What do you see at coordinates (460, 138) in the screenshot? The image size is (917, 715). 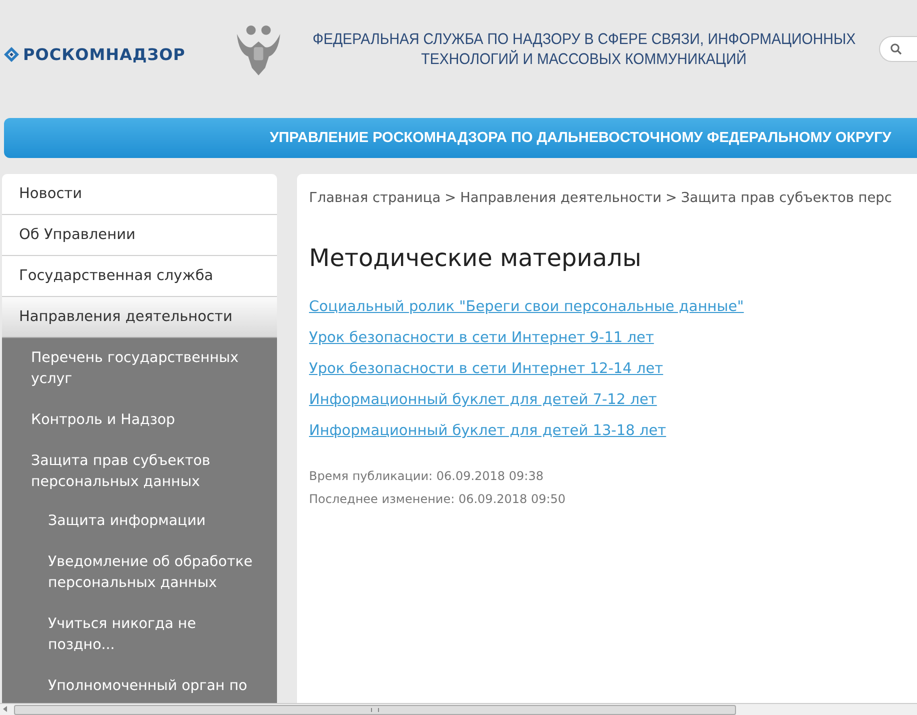 I see `banner: УПРАВЛЕНИЕ РОСКОМНАДЗОРА ПО ДАЛЬНЕВОСТОЧНОМУ ФЕДЕРАЛЬНОМУ ОКРУГУ` at bounding box center [460, 138].